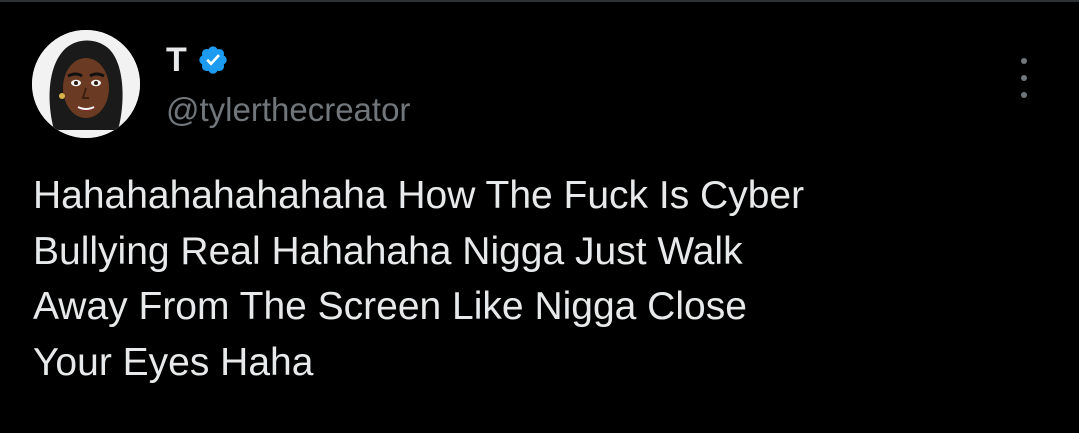 The height and width of the screenshot is (433, 1079). What do you see at coordinates (213, 60) in the screenshot?
I see `verified-badge-icon` at bounding box center [213, 60].